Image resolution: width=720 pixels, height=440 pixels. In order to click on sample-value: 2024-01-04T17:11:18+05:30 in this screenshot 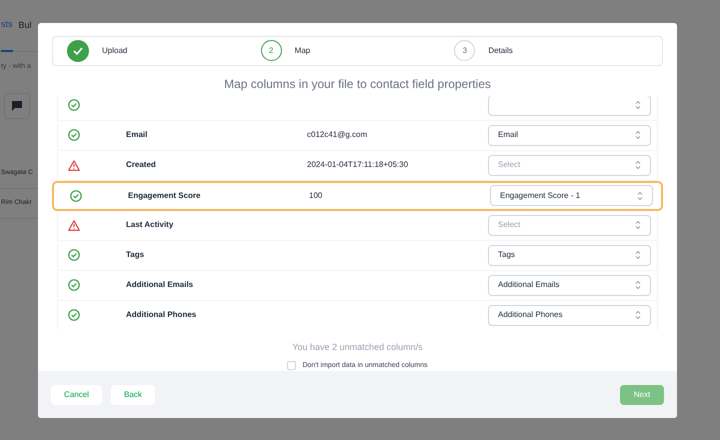, I will do `click(357, 165)`.